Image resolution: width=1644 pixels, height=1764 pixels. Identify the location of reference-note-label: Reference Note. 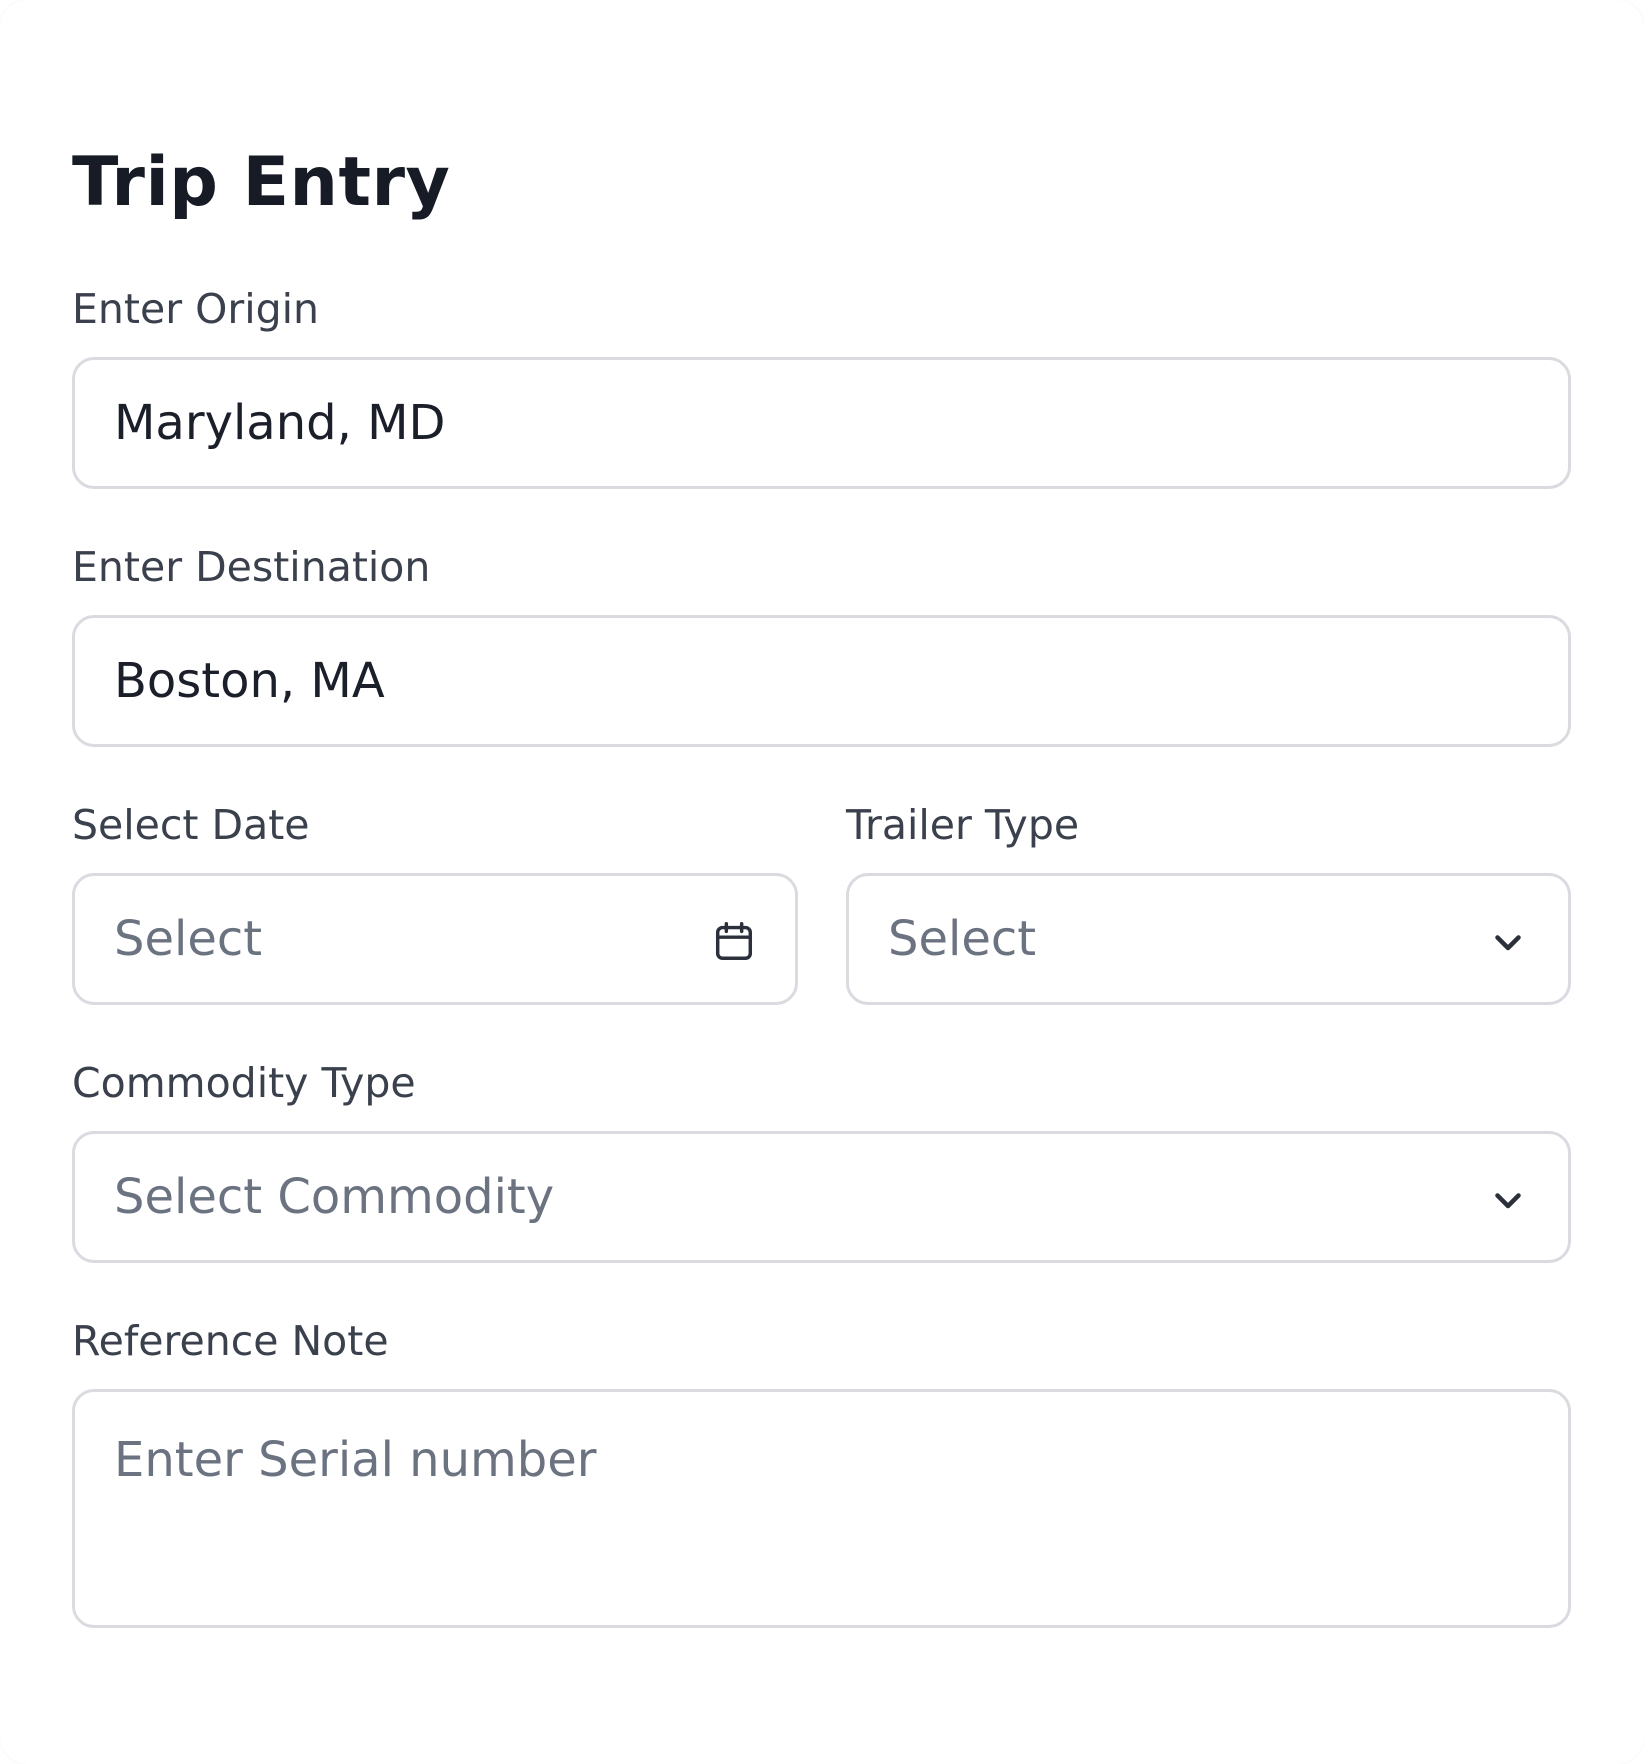
(230, 1341).